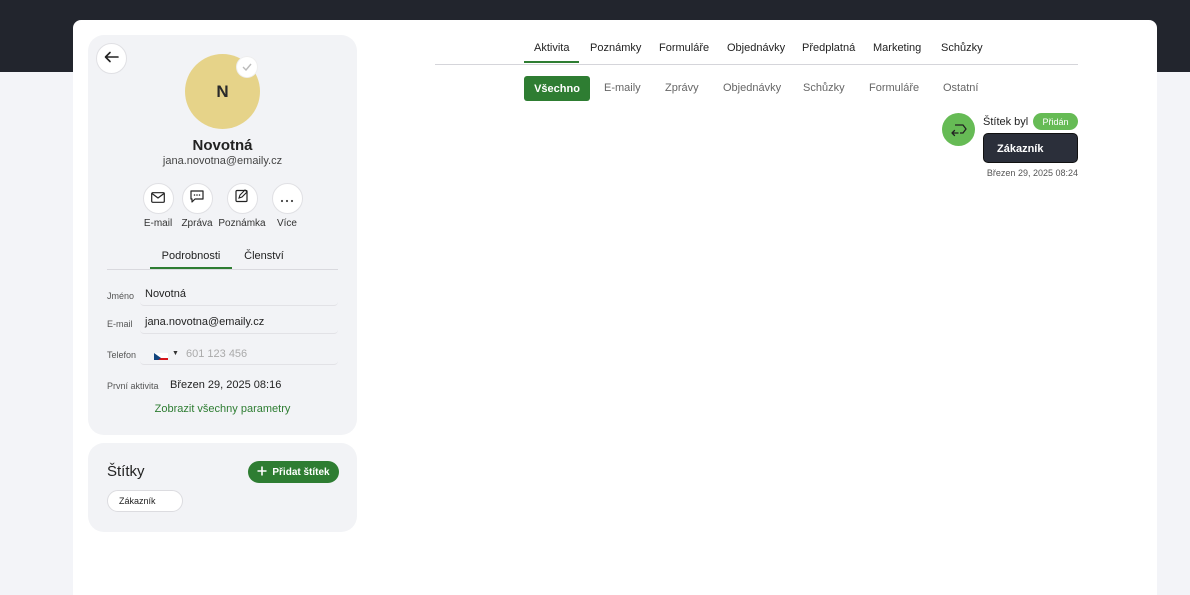 This screenshot has height=595, width=1190. What do you see at coordinates (247, 67) in the screenshot?
I see `verified-check-icon` at bounding box center [247, 67].